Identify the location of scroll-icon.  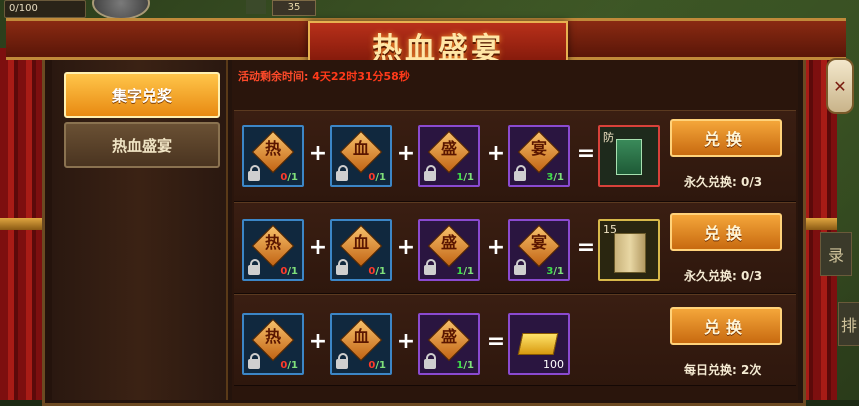
(630, 253).